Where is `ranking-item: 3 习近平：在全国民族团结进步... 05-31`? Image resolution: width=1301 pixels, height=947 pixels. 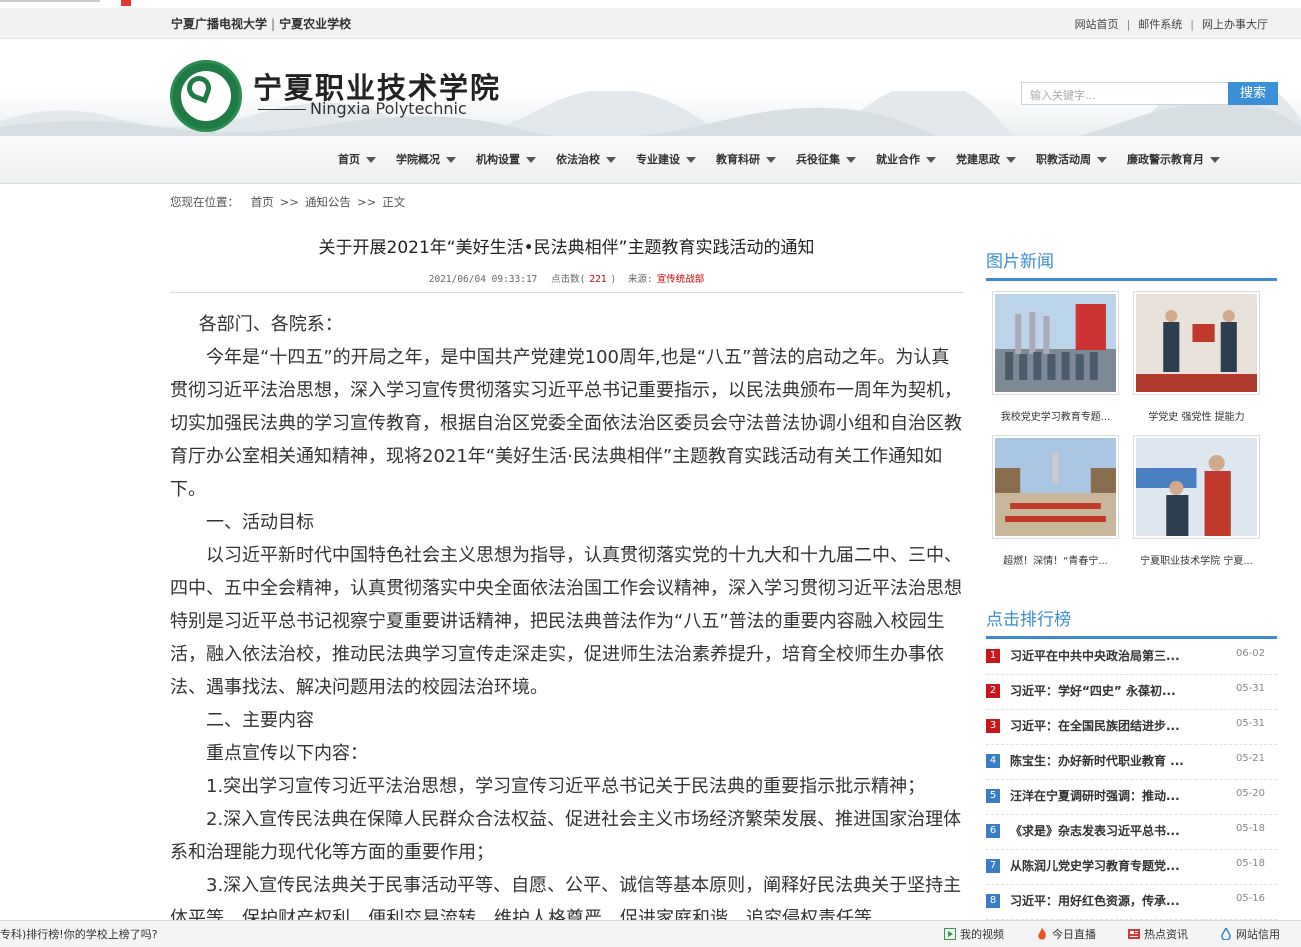 ranking-item: 3 习近平：在全国民族团结进步... 05-31 is located at coordinates (1131, 727).